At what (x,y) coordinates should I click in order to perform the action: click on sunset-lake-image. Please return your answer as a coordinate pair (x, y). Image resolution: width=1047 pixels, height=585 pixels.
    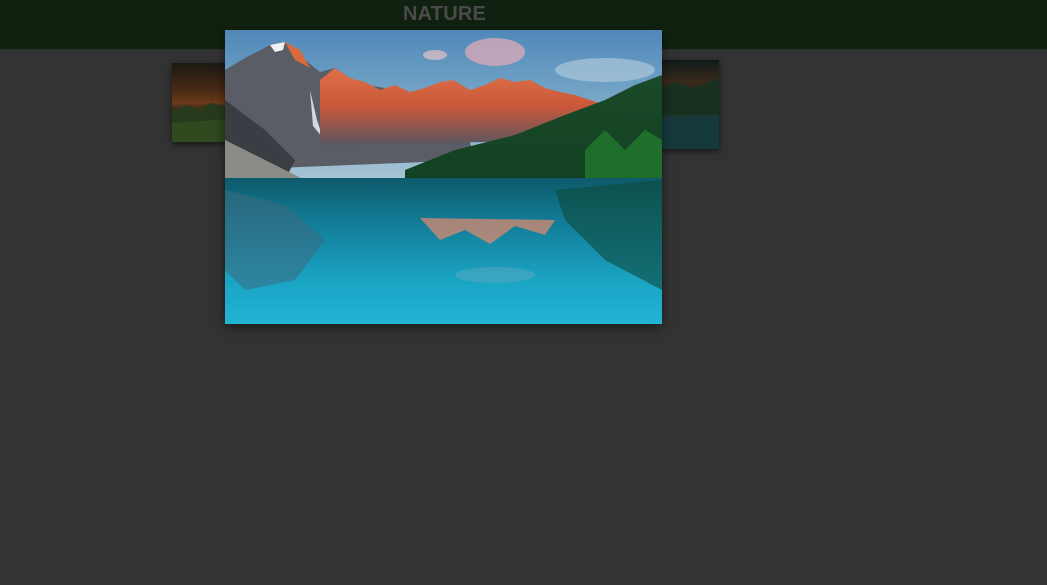
    Looking at the image, I should click on (202, 102).